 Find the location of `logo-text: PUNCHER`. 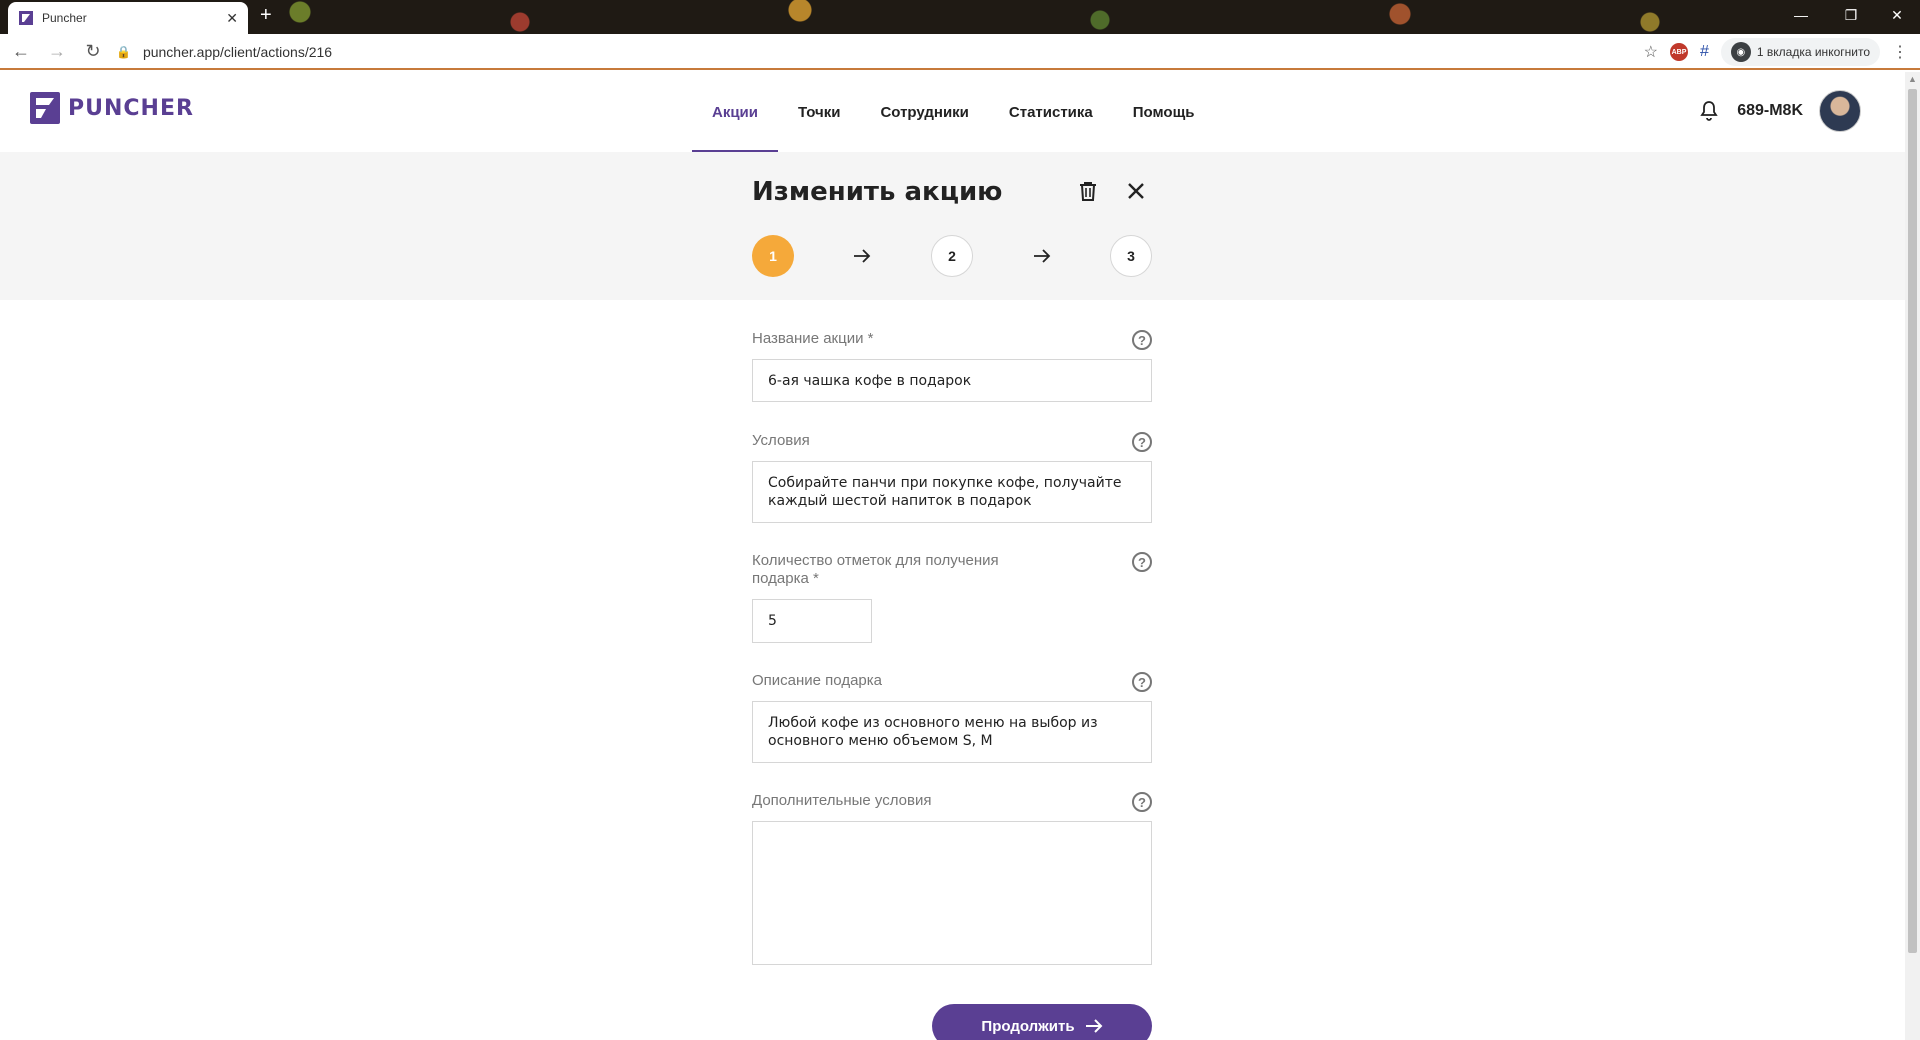

logo-text: PUNCHER is located at coordinates (131, 108).